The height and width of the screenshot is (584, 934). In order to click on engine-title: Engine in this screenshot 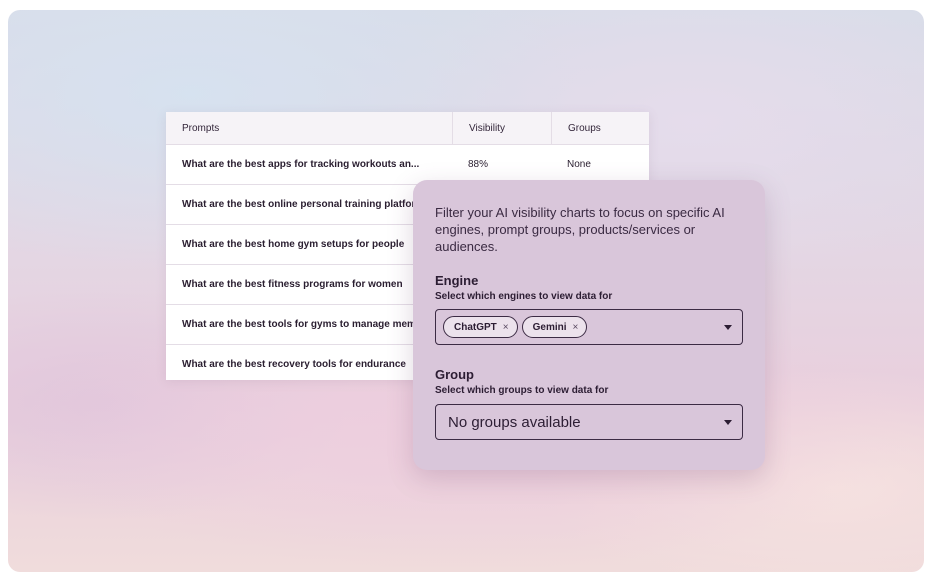, I will do `click(457, 280)`.